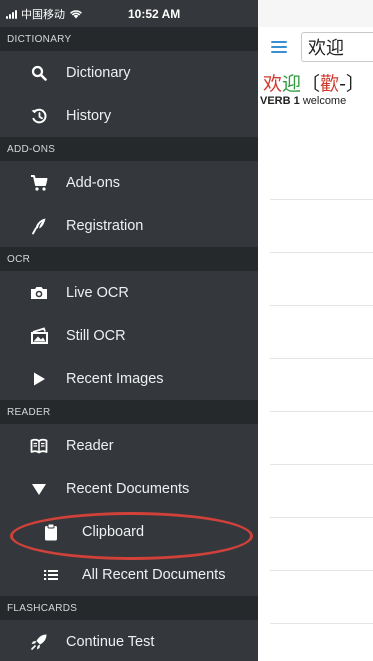  What do you see at coordinates (43, 14) in the screenshot?
I see `carrier-name: 中国移动` at bounding box center [43, 14].